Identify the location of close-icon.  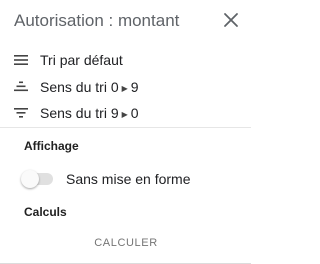
(231, 20).